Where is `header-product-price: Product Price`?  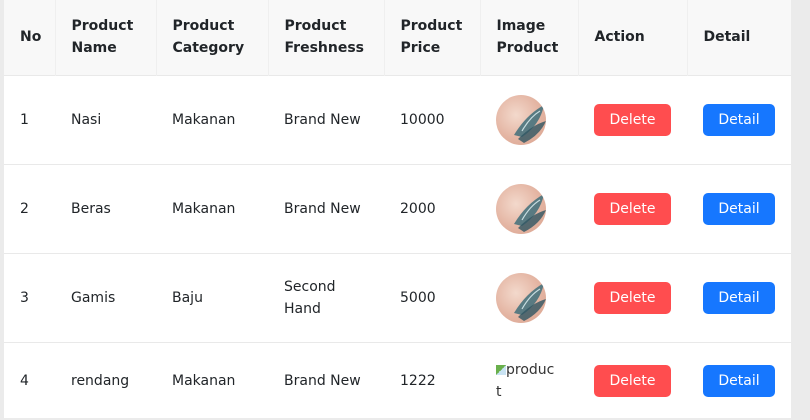 header-product-price: Product Price is located at coordinates (432, 37).